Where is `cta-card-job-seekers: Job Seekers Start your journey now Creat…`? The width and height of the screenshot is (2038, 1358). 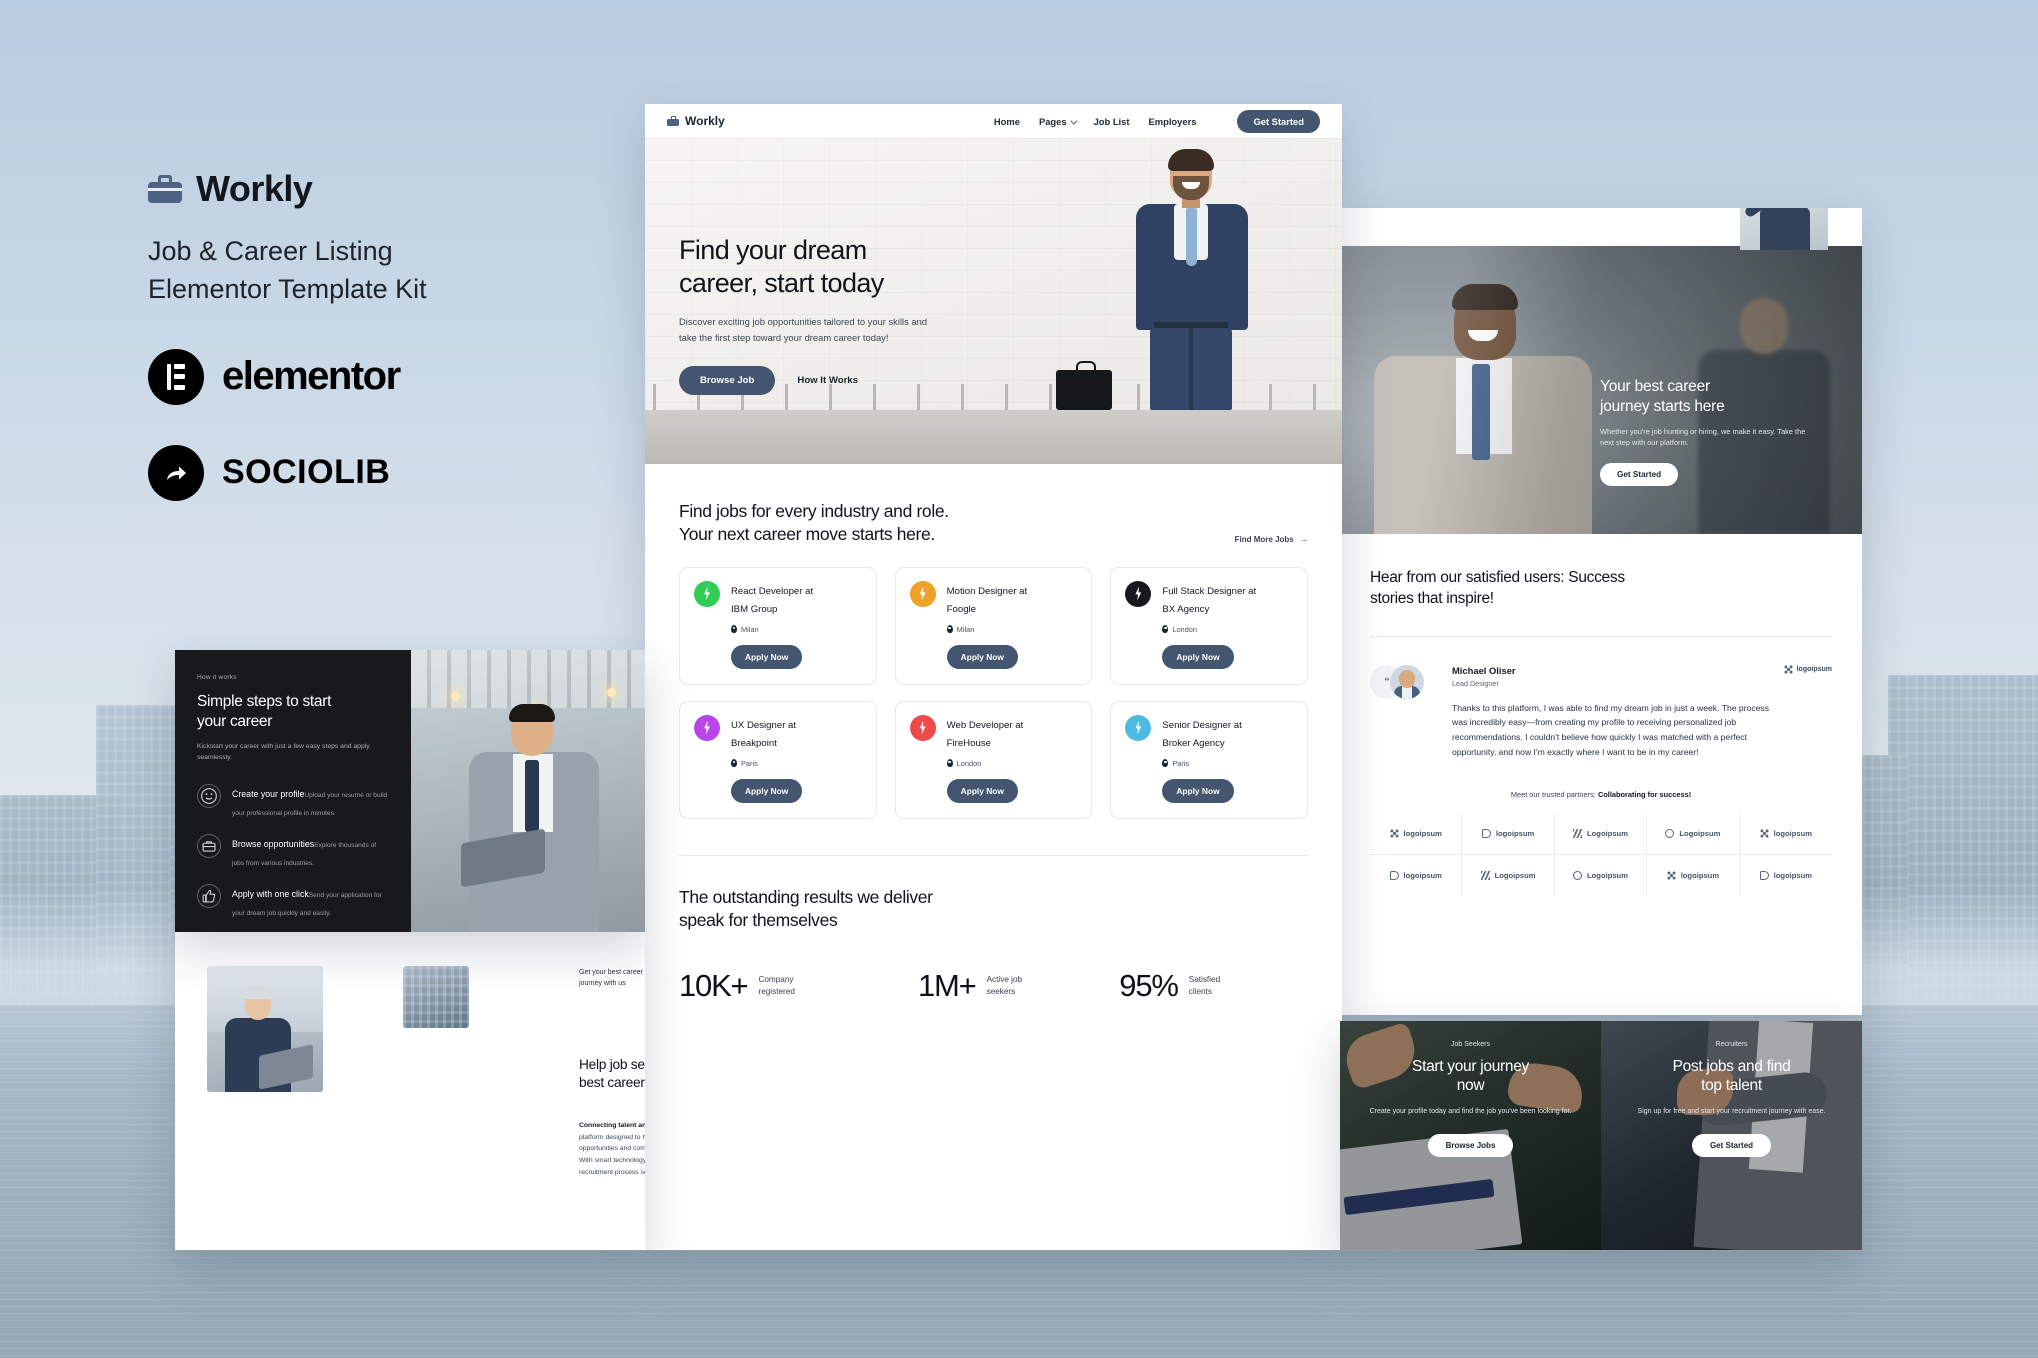 cta-card-job-seekers: Job Seekers Start your journey now Creat… is located at coordinates (1470, 1135).